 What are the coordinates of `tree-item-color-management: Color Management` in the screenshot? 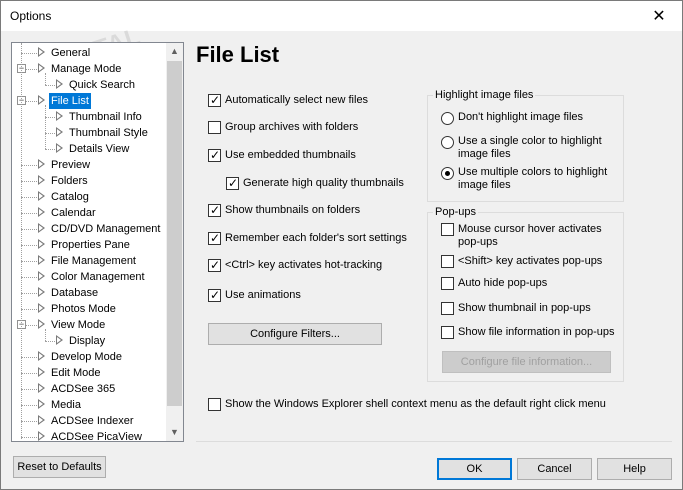 It's located at (89, 277).